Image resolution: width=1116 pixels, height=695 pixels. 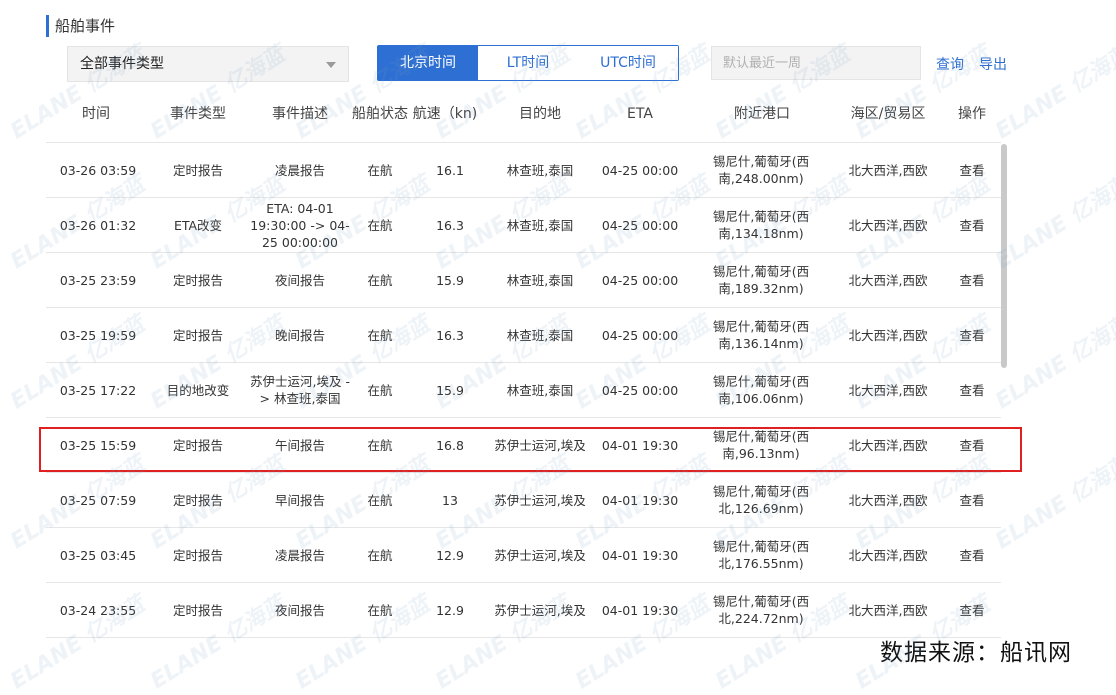 What do you see at coordinates (450, 390) in the screenshot?
I see `cell-speed: 15.9` at bounding box center [450, 390].